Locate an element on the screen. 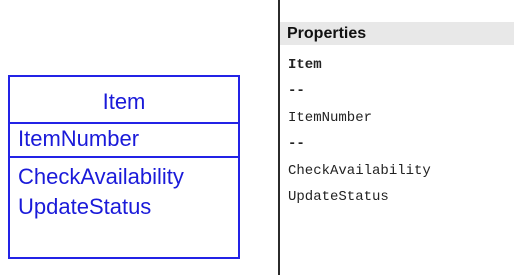 This screenshot has height=275, width=514. operation-item: CheckAvailability is located at coordinates (101, 176).